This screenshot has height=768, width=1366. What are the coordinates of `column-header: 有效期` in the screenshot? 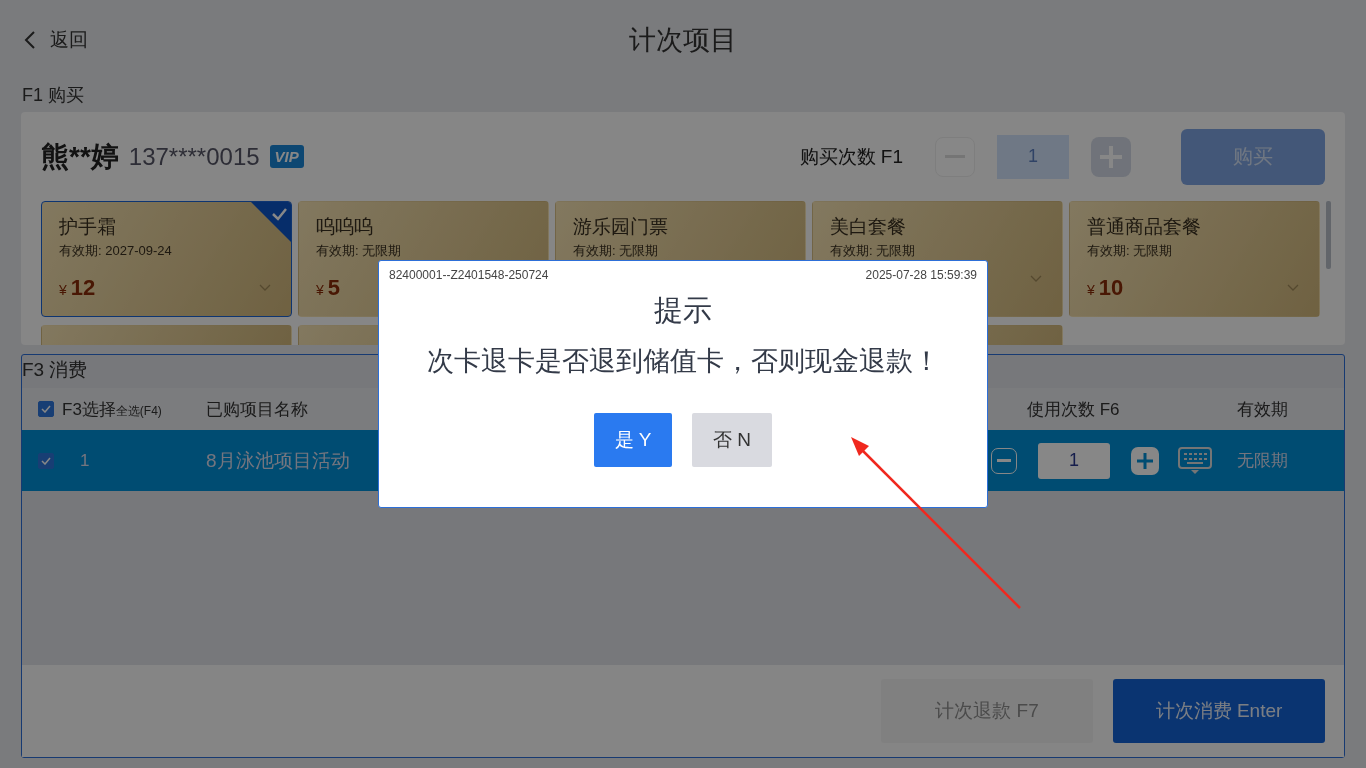 It's located at (1263, 409).